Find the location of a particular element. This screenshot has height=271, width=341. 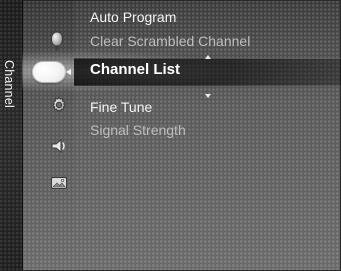

antenna-icon is located at coordinates (57, 41).